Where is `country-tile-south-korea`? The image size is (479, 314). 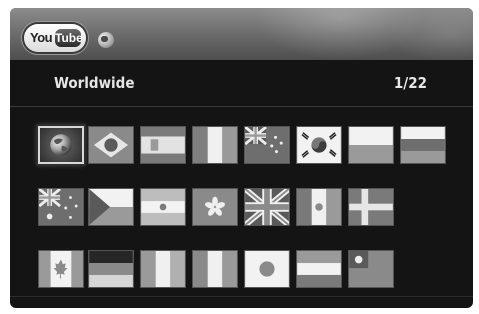 country-tile-south-korea is located at coordinates (319, 145).